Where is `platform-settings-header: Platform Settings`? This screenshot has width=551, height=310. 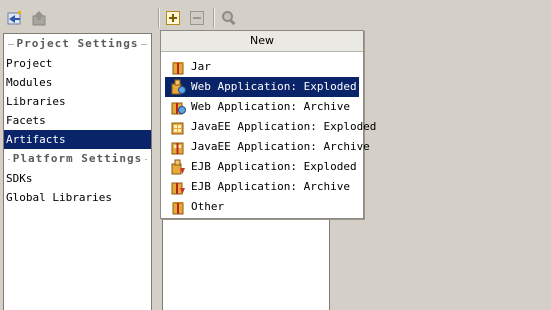
platform-settings-header: Platform Settings is located at coordinates (77, 159).